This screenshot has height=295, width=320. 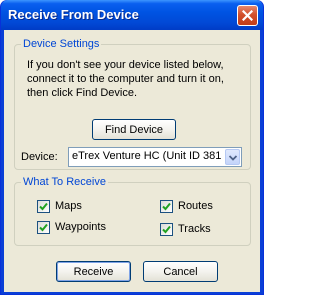 I want to click on chevron-down-icon, so click(x=233, y=158).